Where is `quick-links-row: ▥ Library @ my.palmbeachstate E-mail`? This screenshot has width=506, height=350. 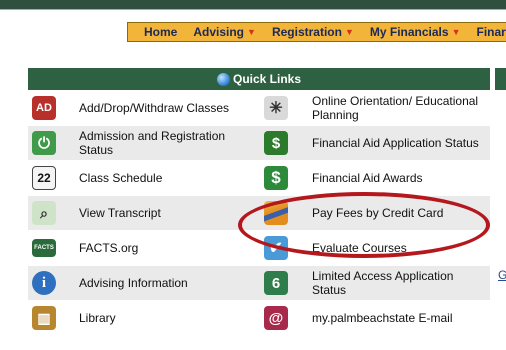
quick-links-row: ▥ Library @ my.palmbeachstate E-mail is located at coordinates (259, 318).